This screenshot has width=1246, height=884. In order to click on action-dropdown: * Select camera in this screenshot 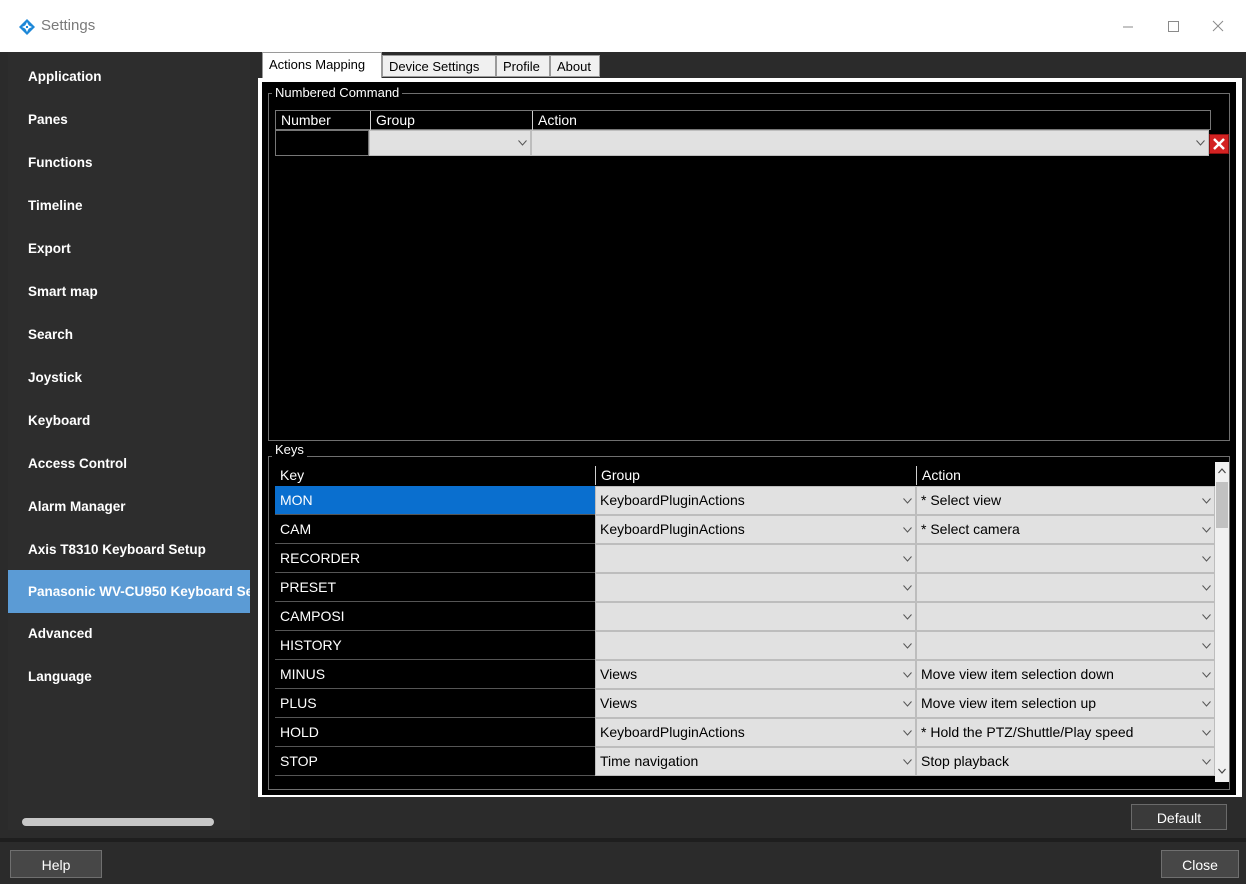, I will do `click(1065, 529)`.